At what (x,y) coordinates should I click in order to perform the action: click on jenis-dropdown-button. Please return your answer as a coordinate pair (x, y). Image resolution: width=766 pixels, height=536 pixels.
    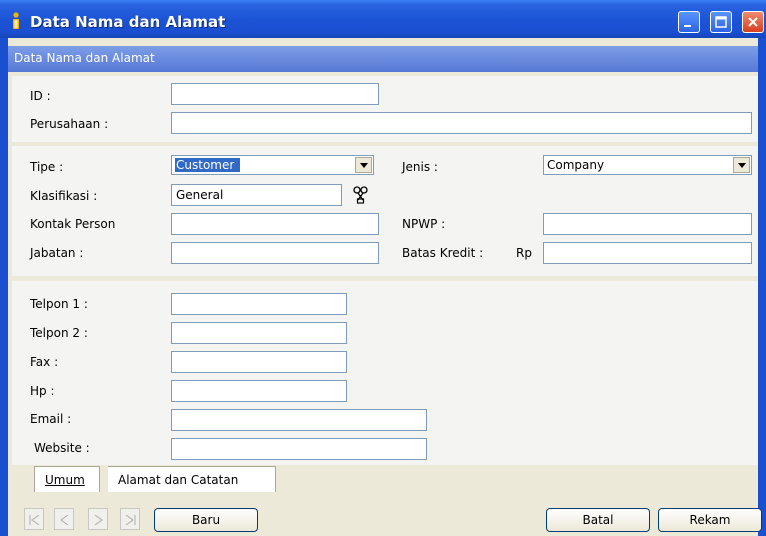
    Looking at the image, I should click on (741, 165).